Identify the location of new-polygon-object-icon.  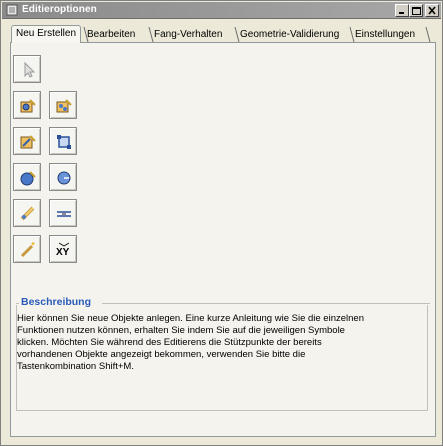
(28, 178).